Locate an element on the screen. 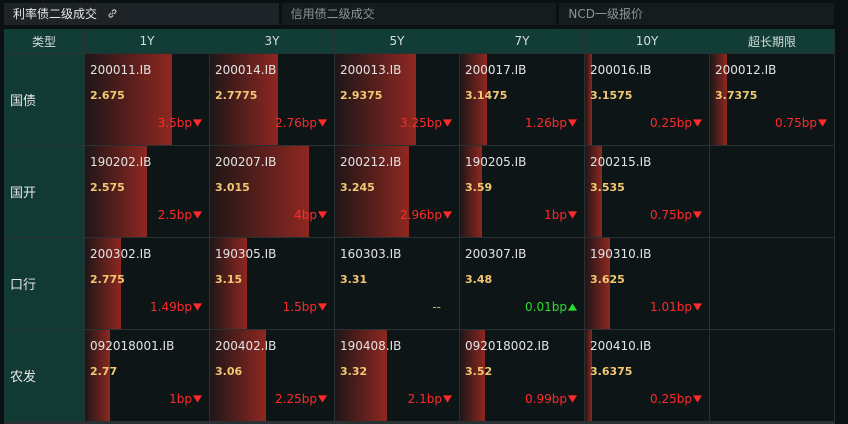  bond-cell: 190408.IB 3.32 2.1bp is located at coordinates (397, 375).